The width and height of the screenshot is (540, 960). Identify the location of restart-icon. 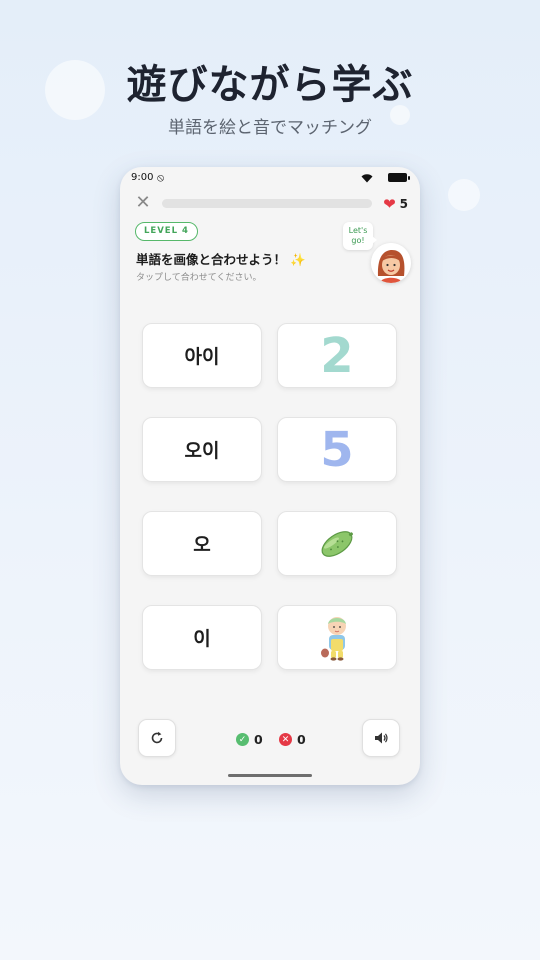
(157, 737).